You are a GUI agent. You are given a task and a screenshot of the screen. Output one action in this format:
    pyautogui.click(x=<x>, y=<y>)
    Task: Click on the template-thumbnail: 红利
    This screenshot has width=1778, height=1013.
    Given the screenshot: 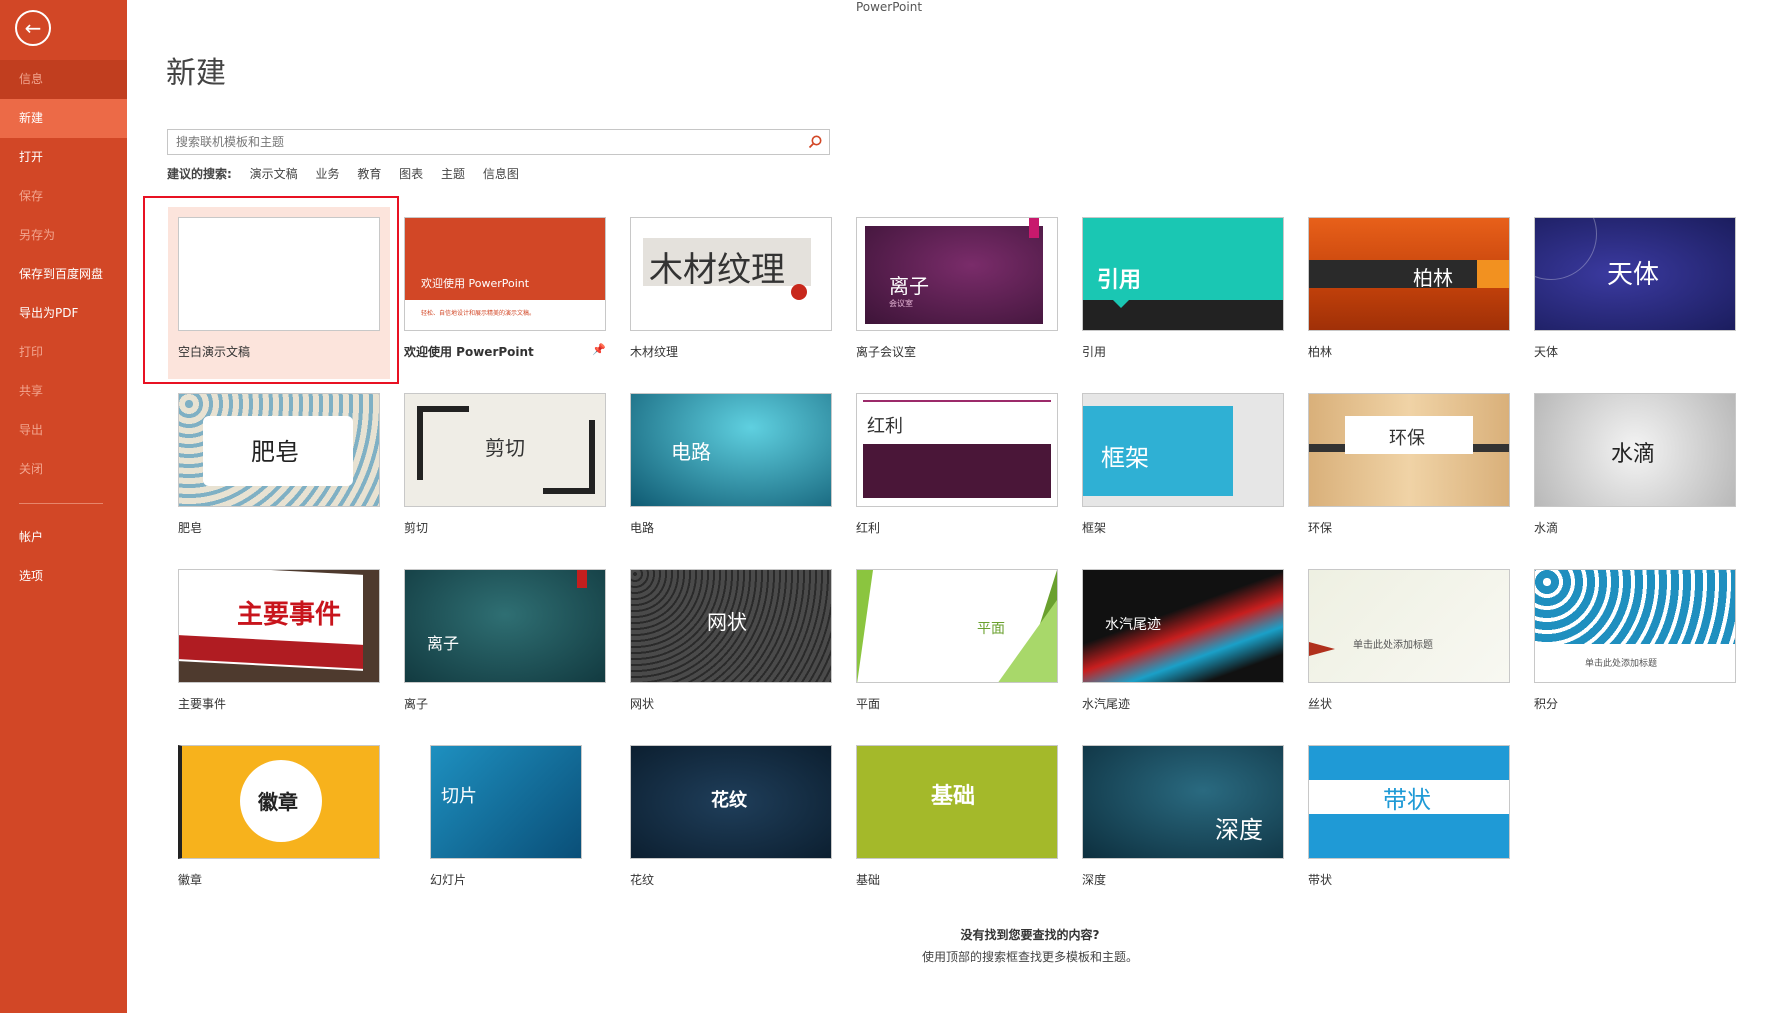 What is the action you would take?
    pyautogui.click(x=957, y=450)
    